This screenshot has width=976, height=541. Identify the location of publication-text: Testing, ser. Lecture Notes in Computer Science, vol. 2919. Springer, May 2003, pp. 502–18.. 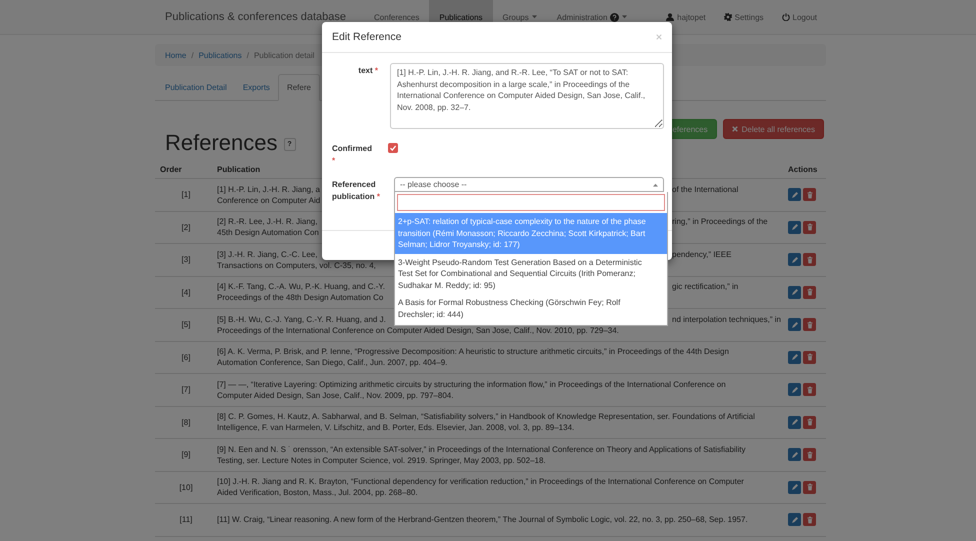
(381, 460).